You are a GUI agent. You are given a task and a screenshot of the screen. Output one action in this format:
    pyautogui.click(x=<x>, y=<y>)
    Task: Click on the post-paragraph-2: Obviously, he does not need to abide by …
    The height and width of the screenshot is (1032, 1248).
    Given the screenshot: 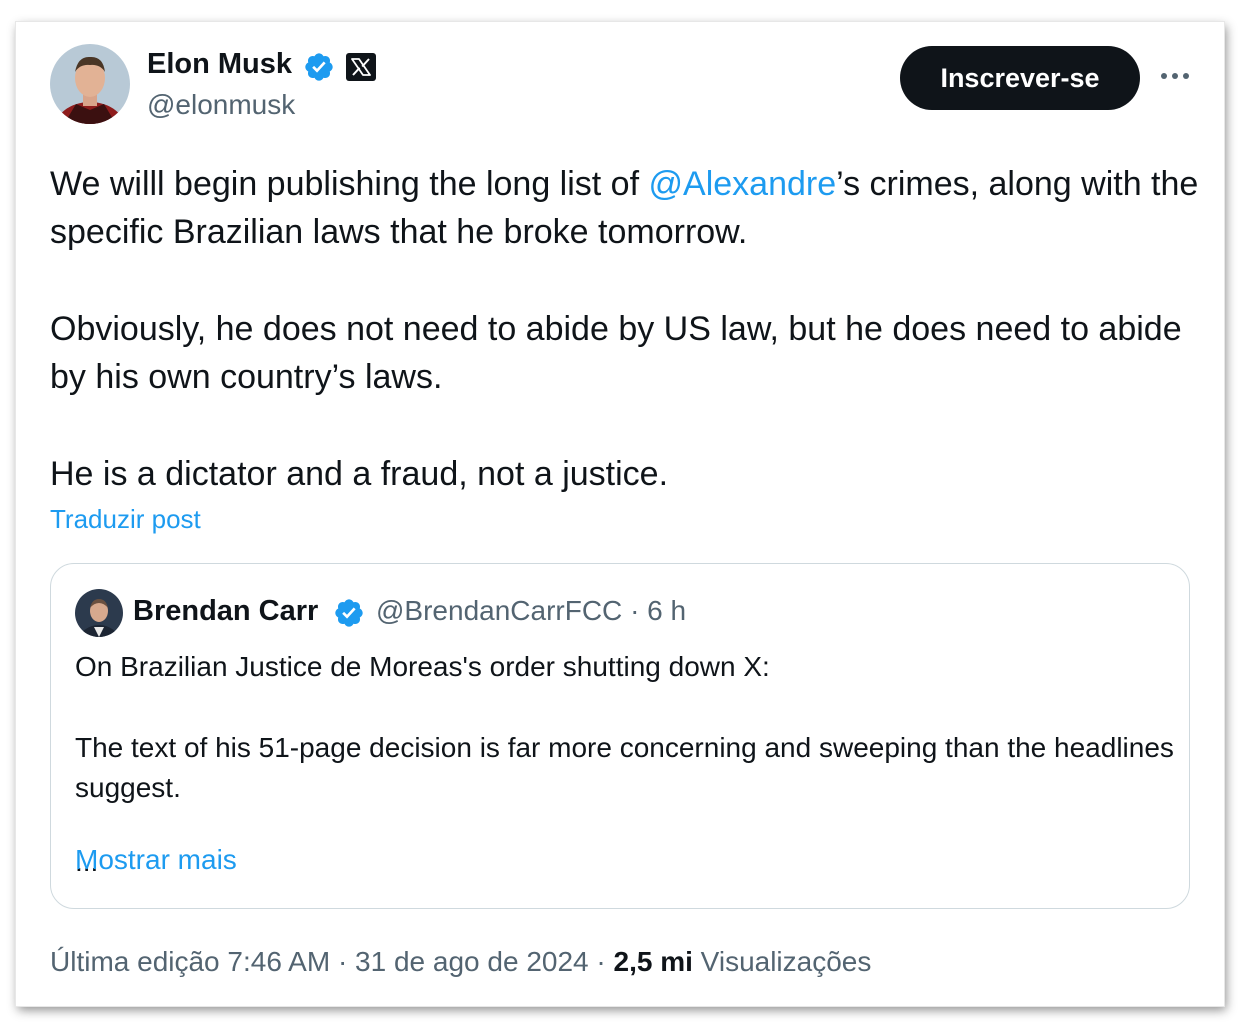 What is the action you would take?
    pyautogui.click(x=616, y=353)
    